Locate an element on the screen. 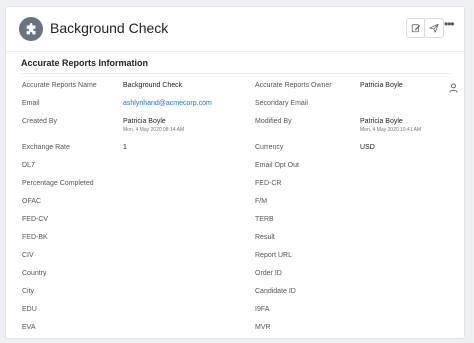 Image resolution: width=474 pixels, height=343 pixels. record-header: Background Check ••• is located at coordinates (235, 29).